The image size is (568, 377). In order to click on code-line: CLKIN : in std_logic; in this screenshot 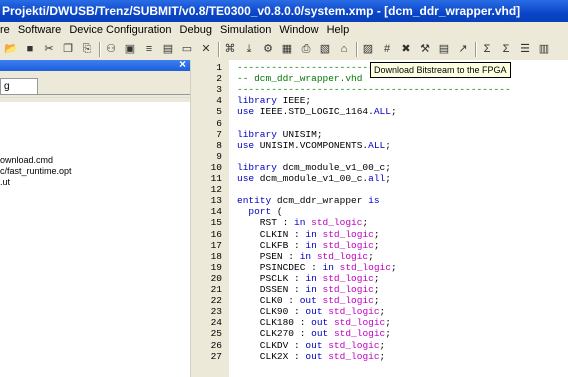, I will do `click(308, 234)`.